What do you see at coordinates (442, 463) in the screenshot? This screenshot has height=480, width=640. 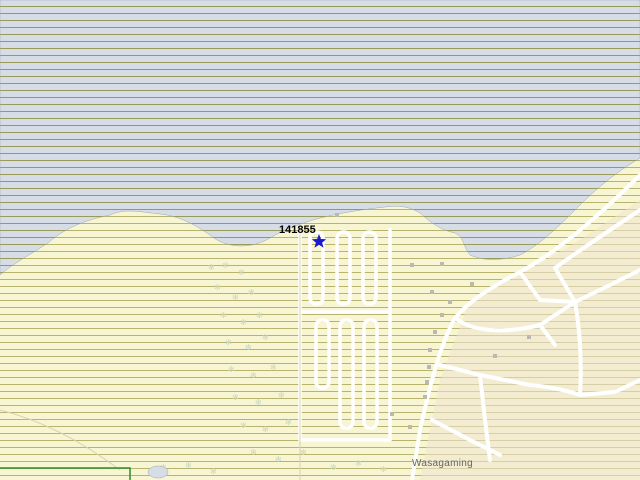 I see `place-label: Wasagaming` at bounding box center [442, 463].